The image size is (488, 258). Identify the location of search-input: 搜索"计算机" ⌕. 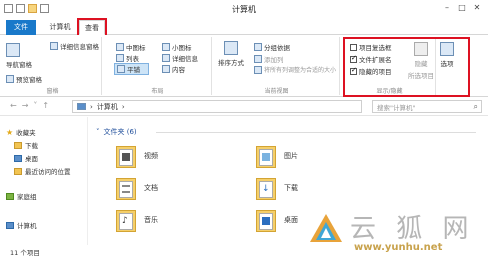
(427, 106).